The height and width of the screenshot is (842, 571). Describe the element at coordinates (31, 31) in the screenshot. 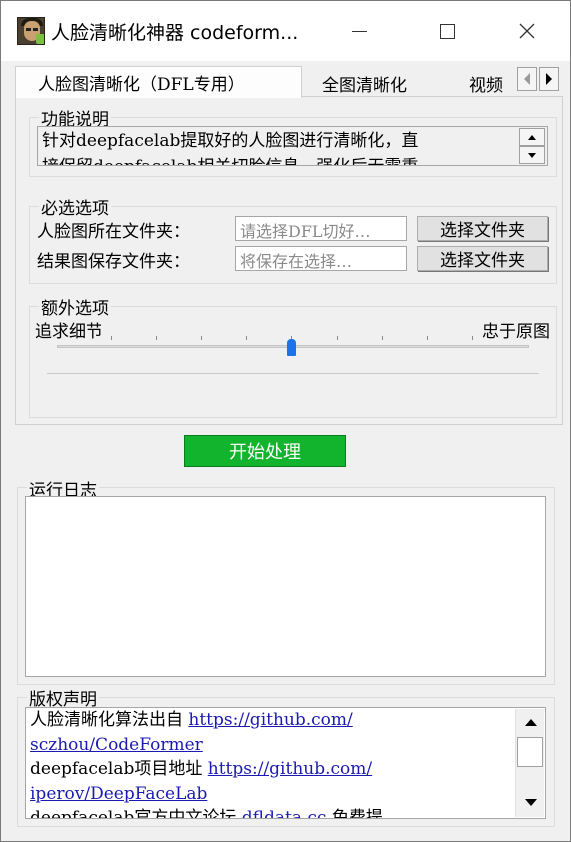

I see `face-photo-icon` at that location.